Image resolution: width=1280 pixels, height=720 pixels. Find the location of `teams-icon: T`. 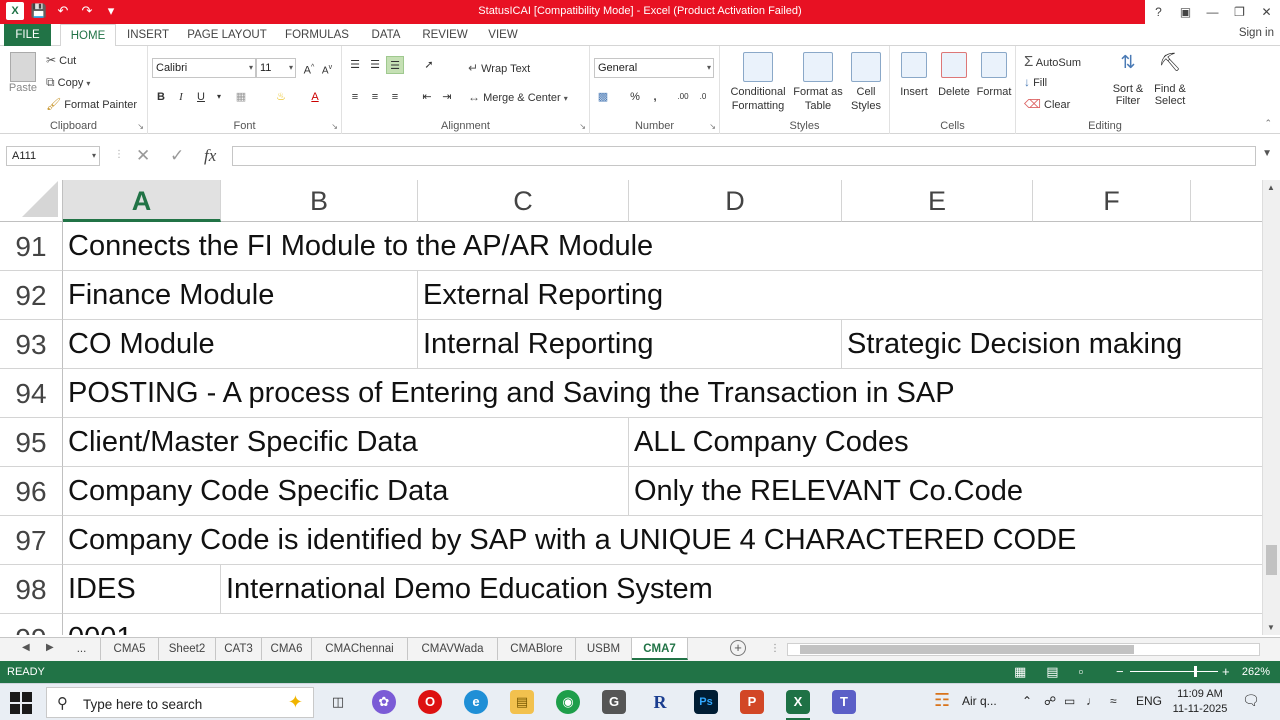

teams-icon: T is located at coordinates (844, 702).